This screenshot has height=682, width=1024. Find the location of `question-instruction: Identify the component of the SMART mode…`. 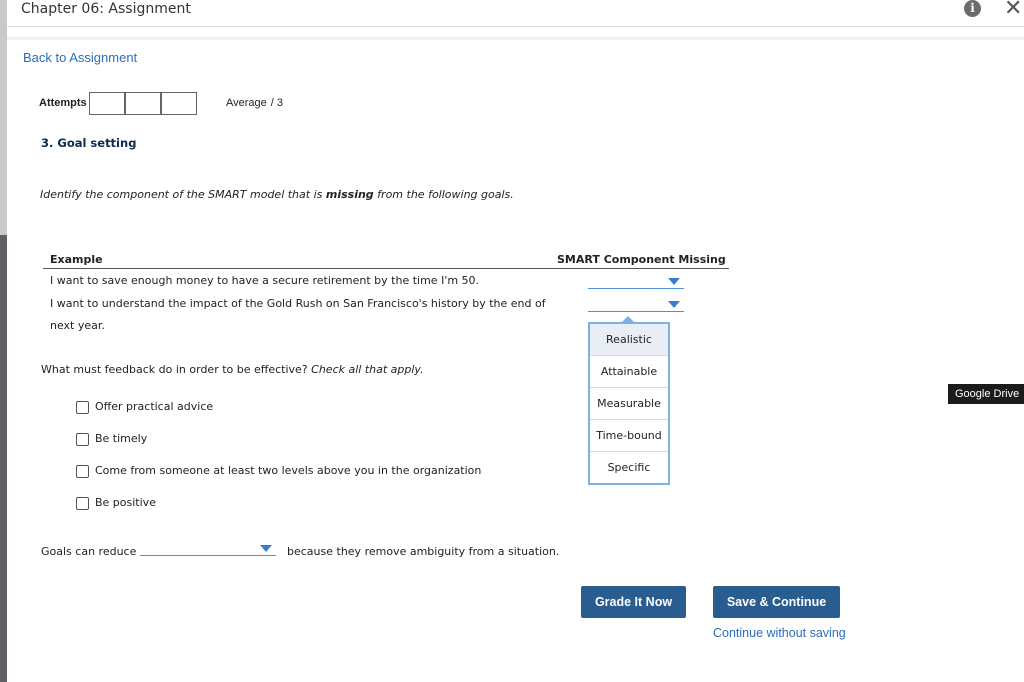

question-instruction: Identify the component of the SMART mode… is located at coordinates (277, 194).